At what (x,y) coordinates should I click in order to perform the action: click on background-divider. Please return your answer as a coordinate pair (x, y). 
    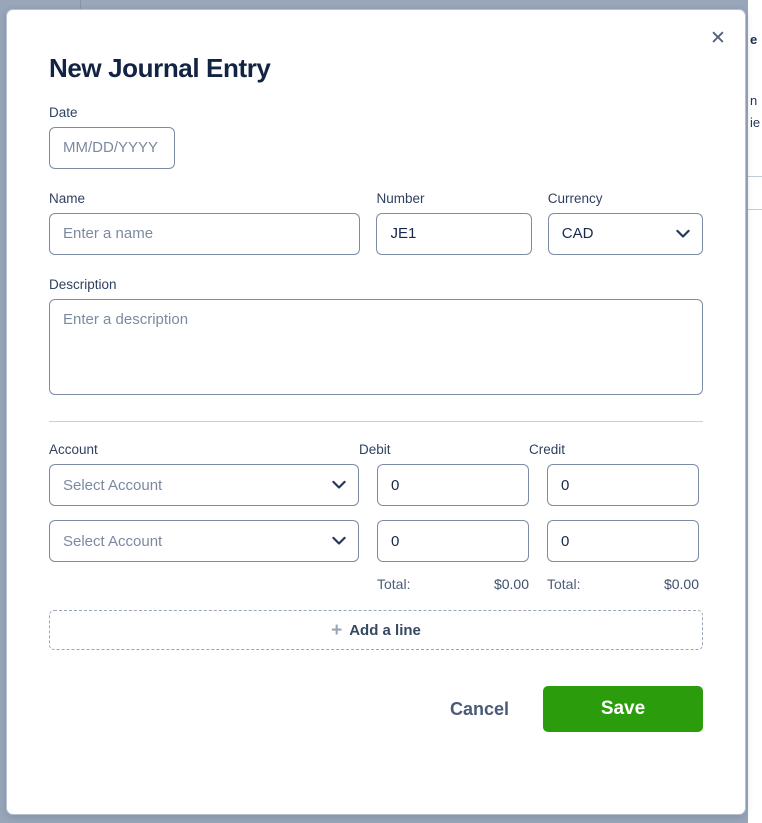
    Looking at the image, I should click on (80, 4).